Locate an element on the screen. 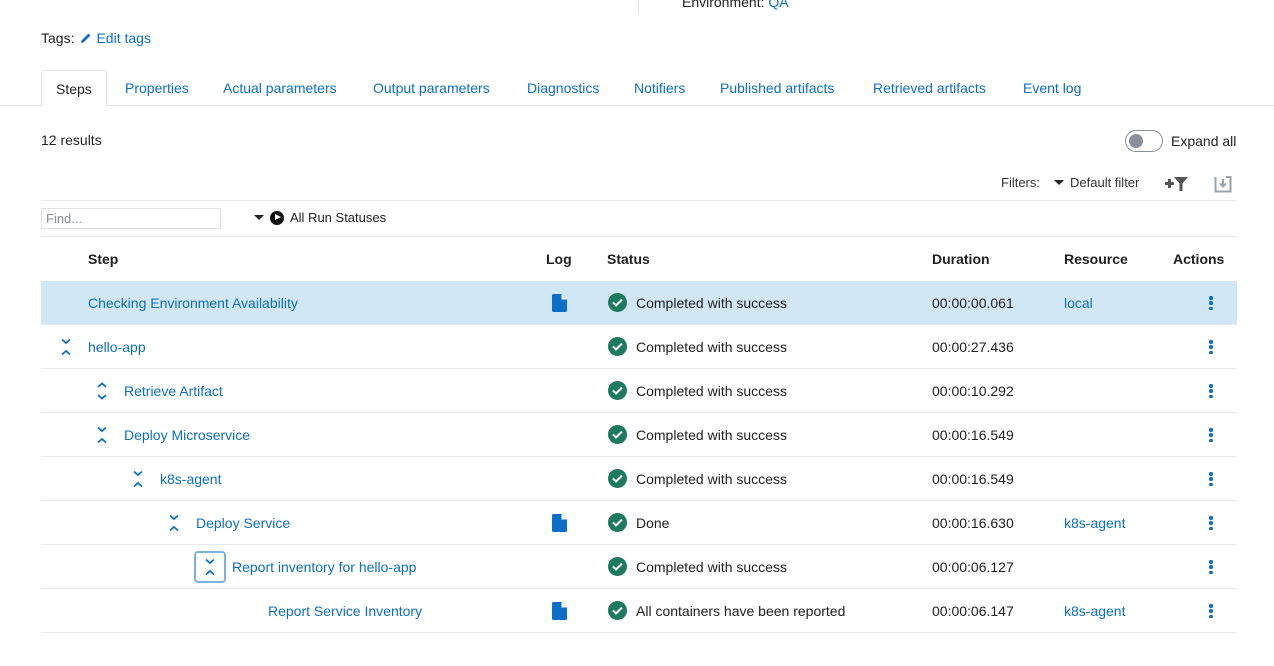  duration-value: 00:00:06.127 is located at coordinates (973, 567).